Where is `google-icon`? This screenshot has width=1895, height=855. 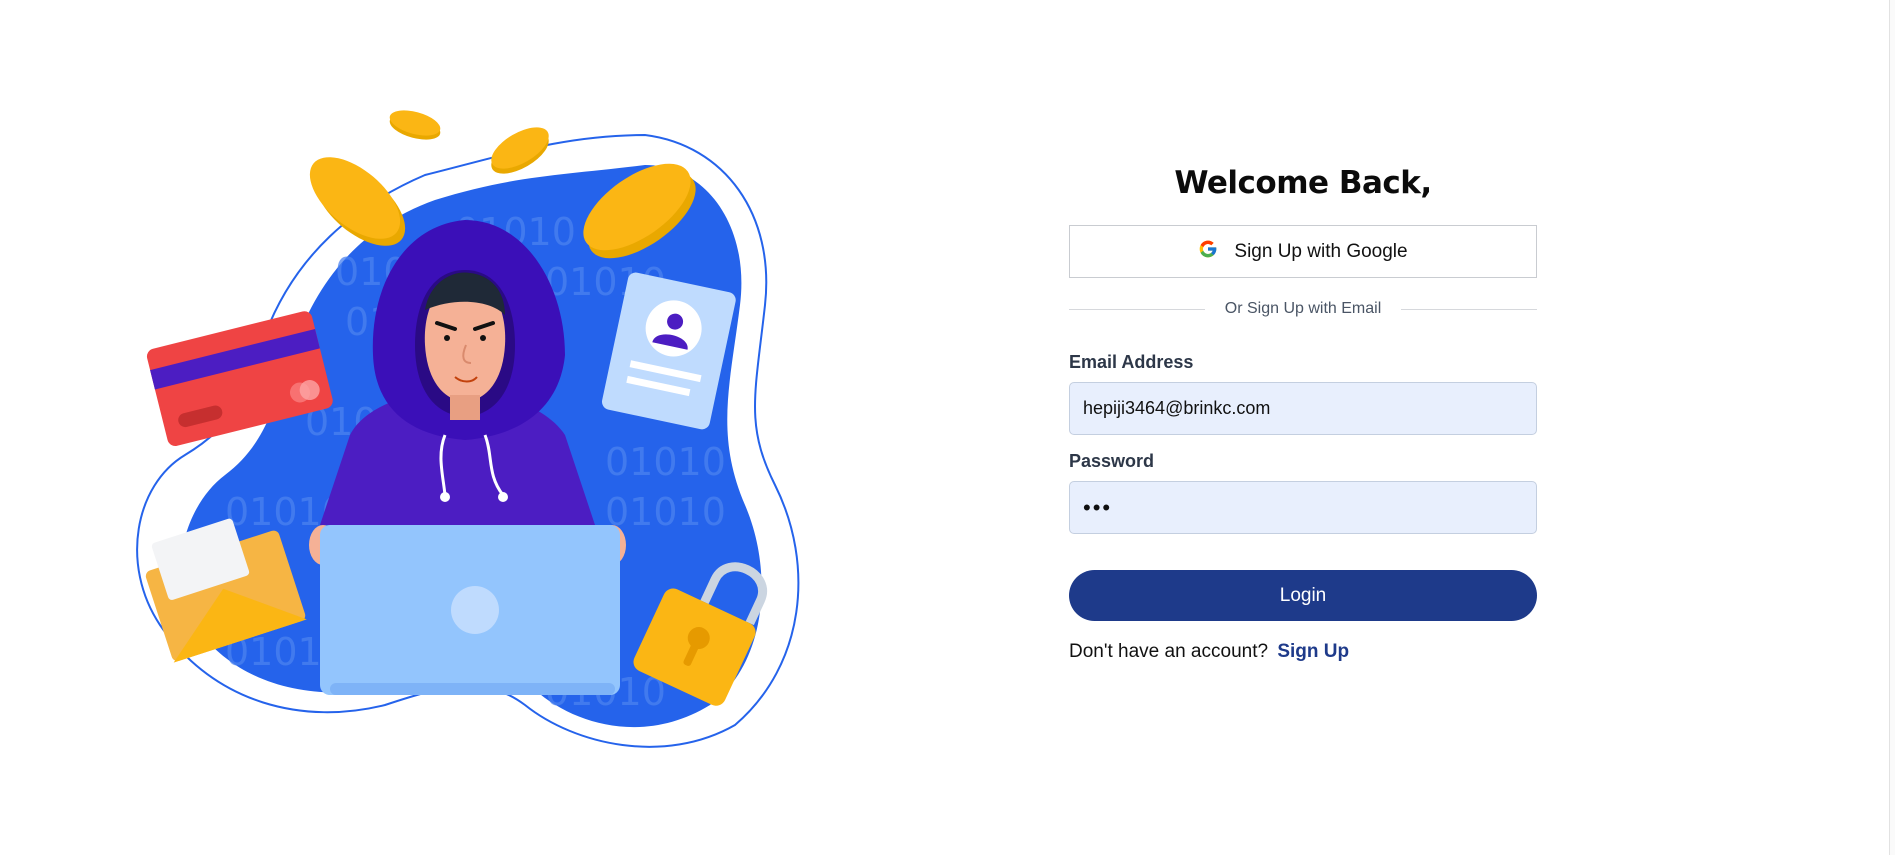 google-icon is located at coordinates (1208, 248).